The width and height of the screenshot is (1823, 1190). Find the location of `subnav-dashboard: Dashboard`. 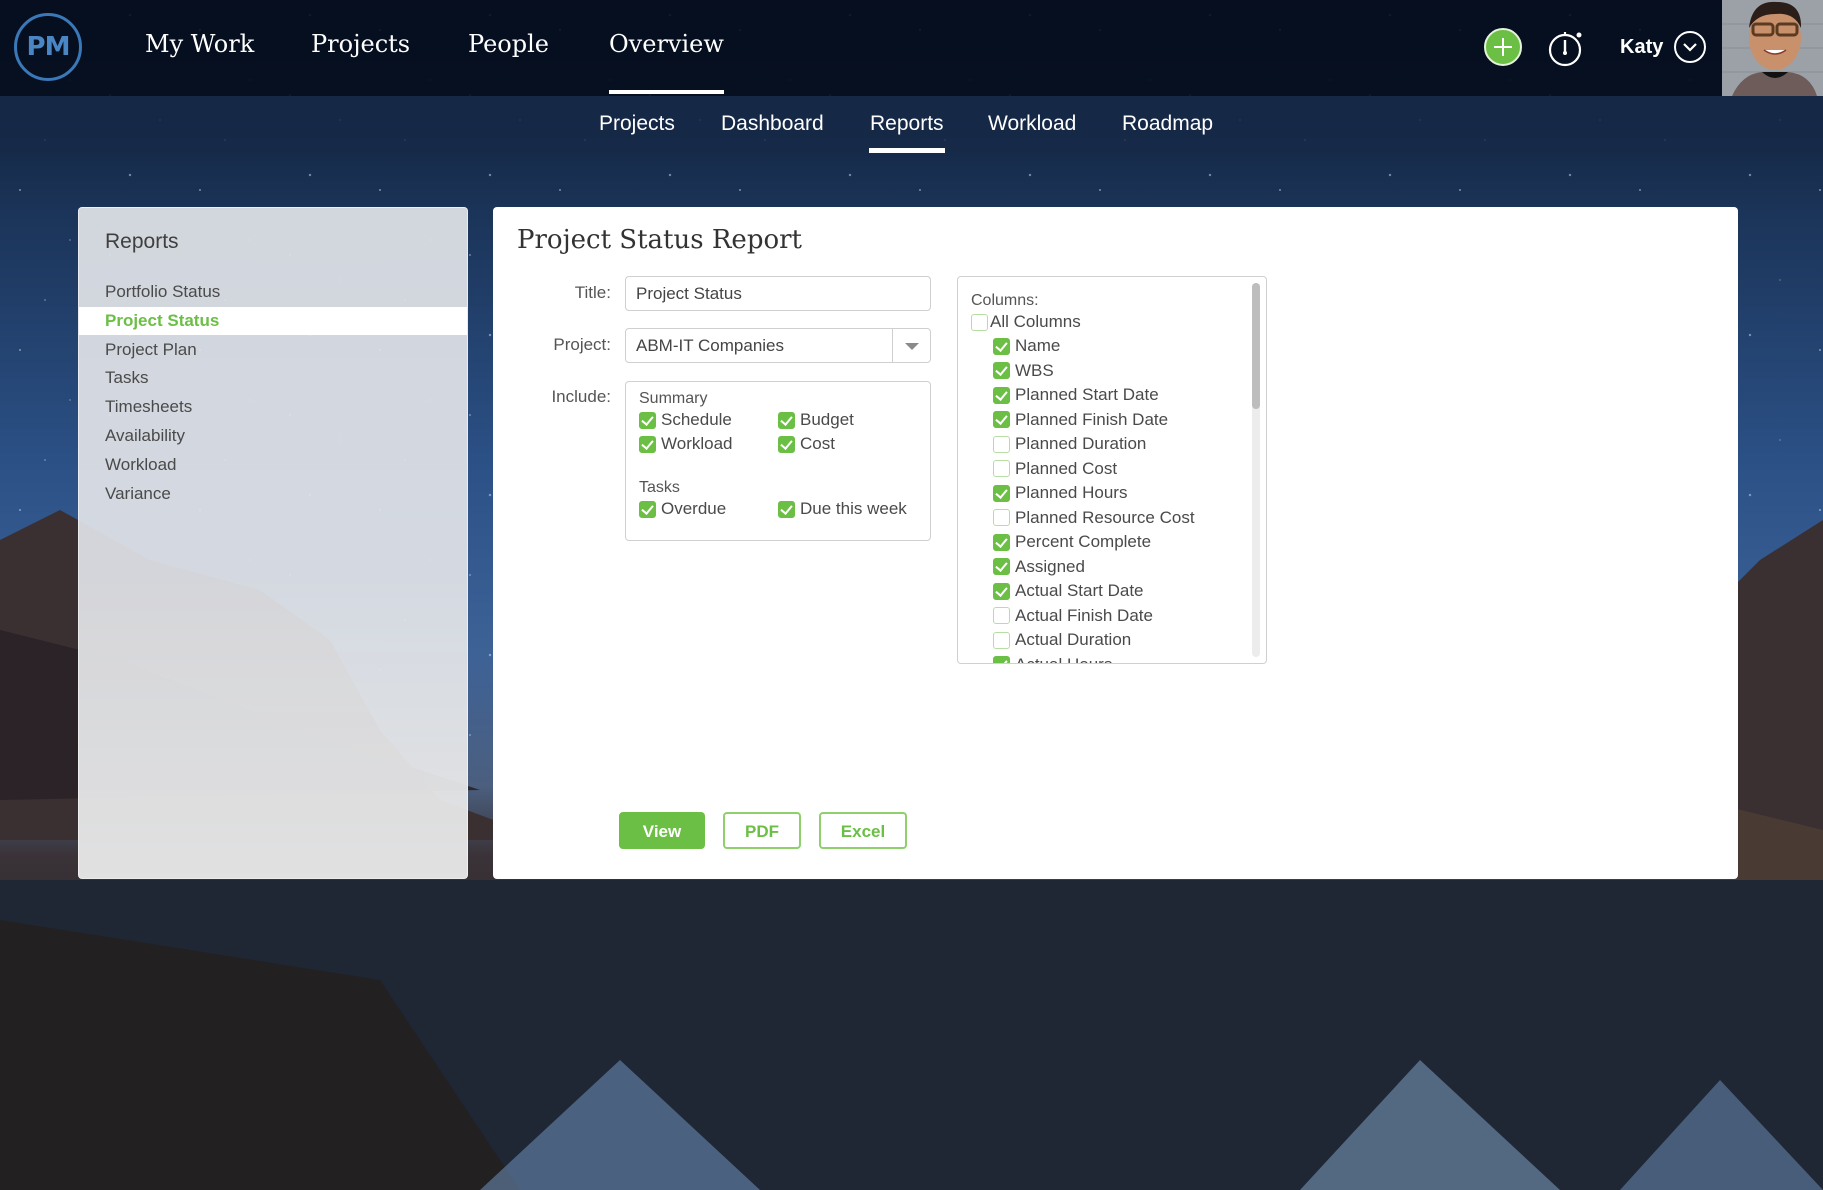

subnav-dashboard: Dashboard is located at coordinates (772, 124).